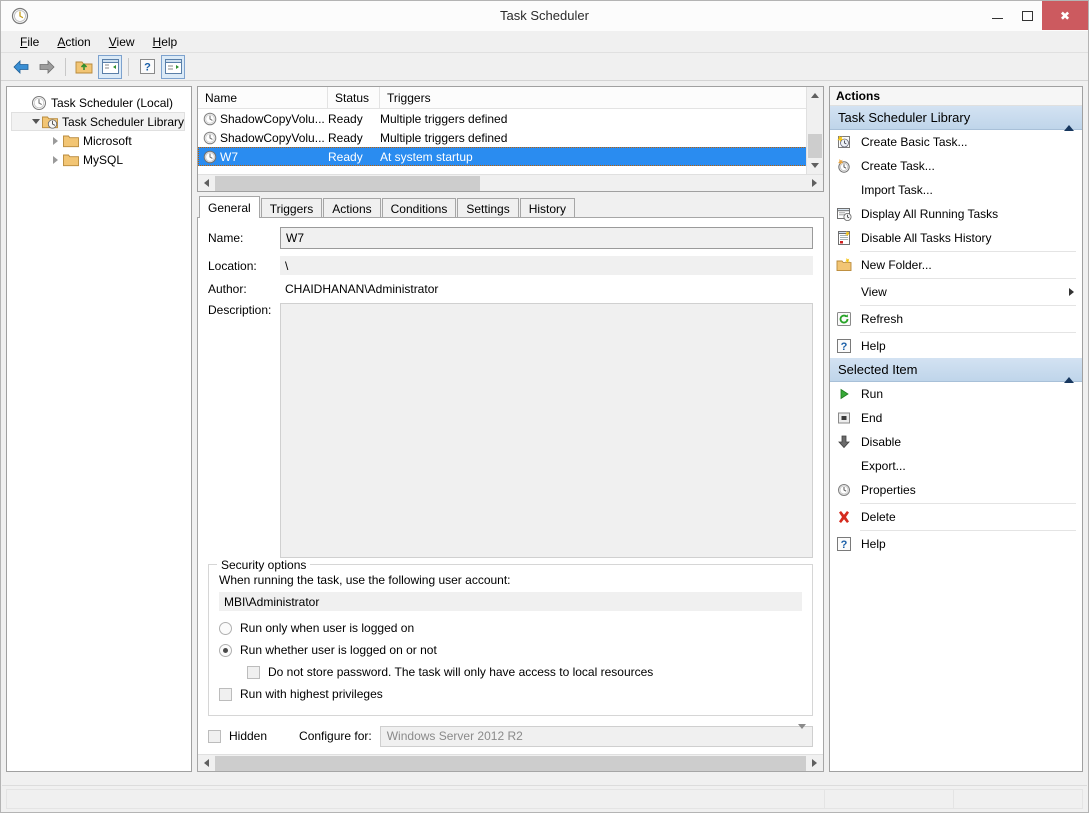 The height and width of the screenshot is (813, 1089). Describe the element at coordinates (488, 208) in the screenshot. I see `tab-settings: Settings` at that location.